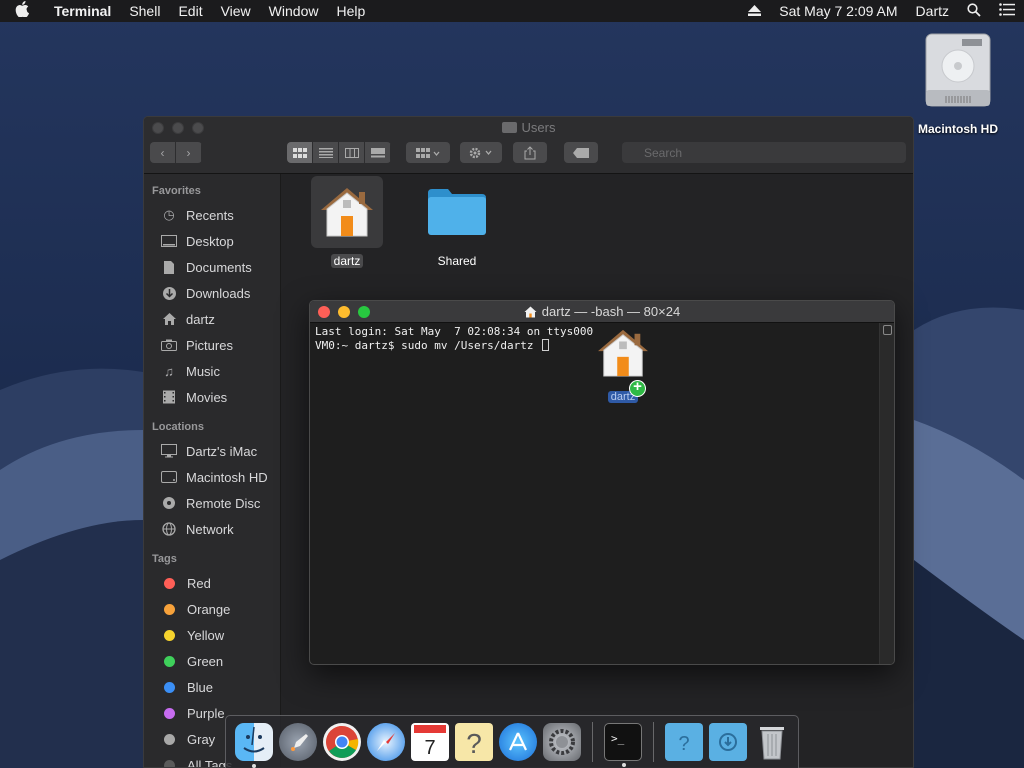  Describe the element at coordinates (294, 11) in the screenshot. I see `menu-window: Window` at that location.